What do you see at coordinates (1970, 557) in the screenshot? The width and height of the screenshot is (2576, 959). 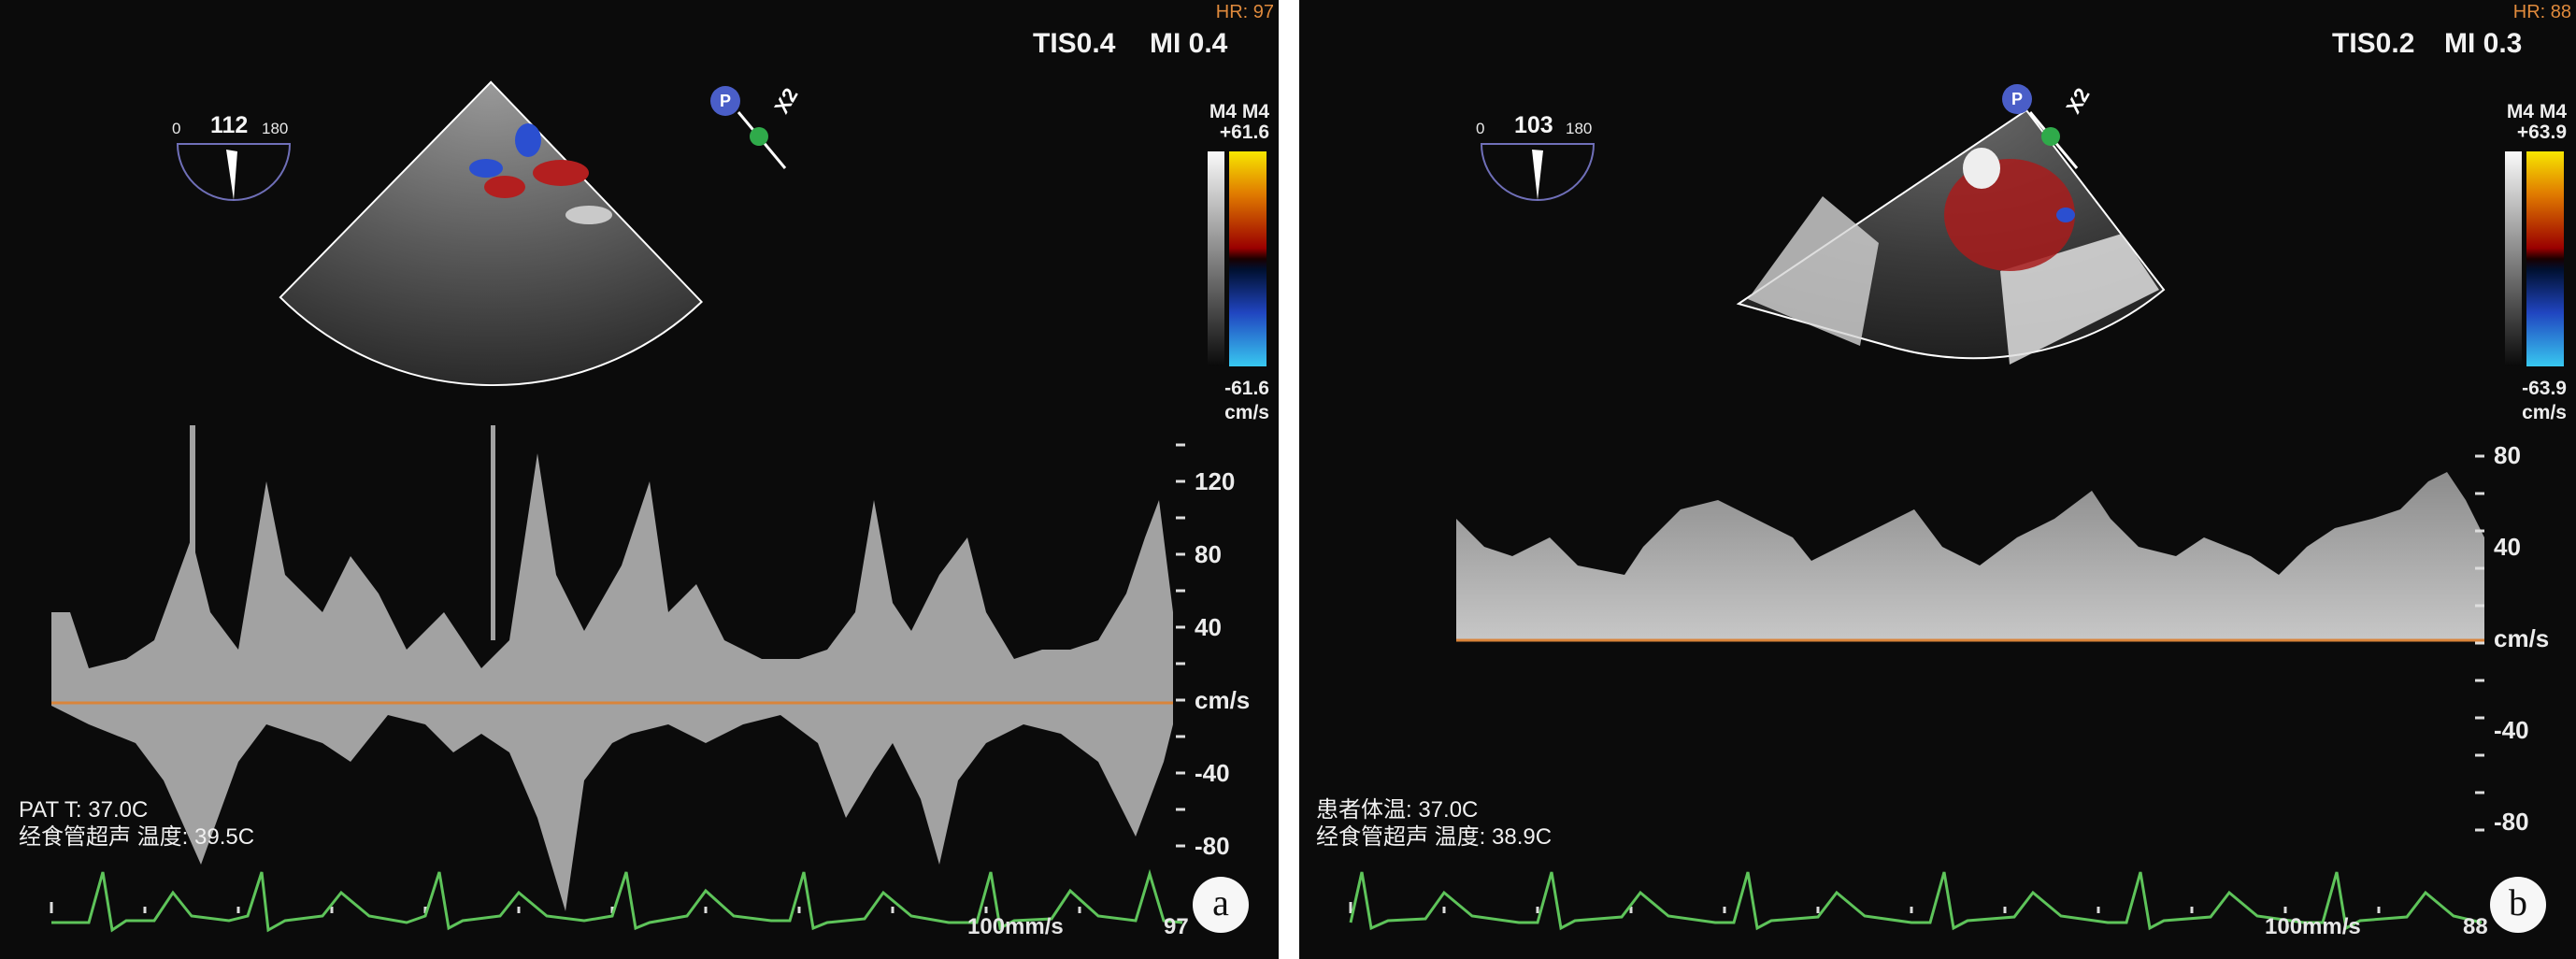 I see `spectral-doppler-trace` at bounding box center [1970, 557].